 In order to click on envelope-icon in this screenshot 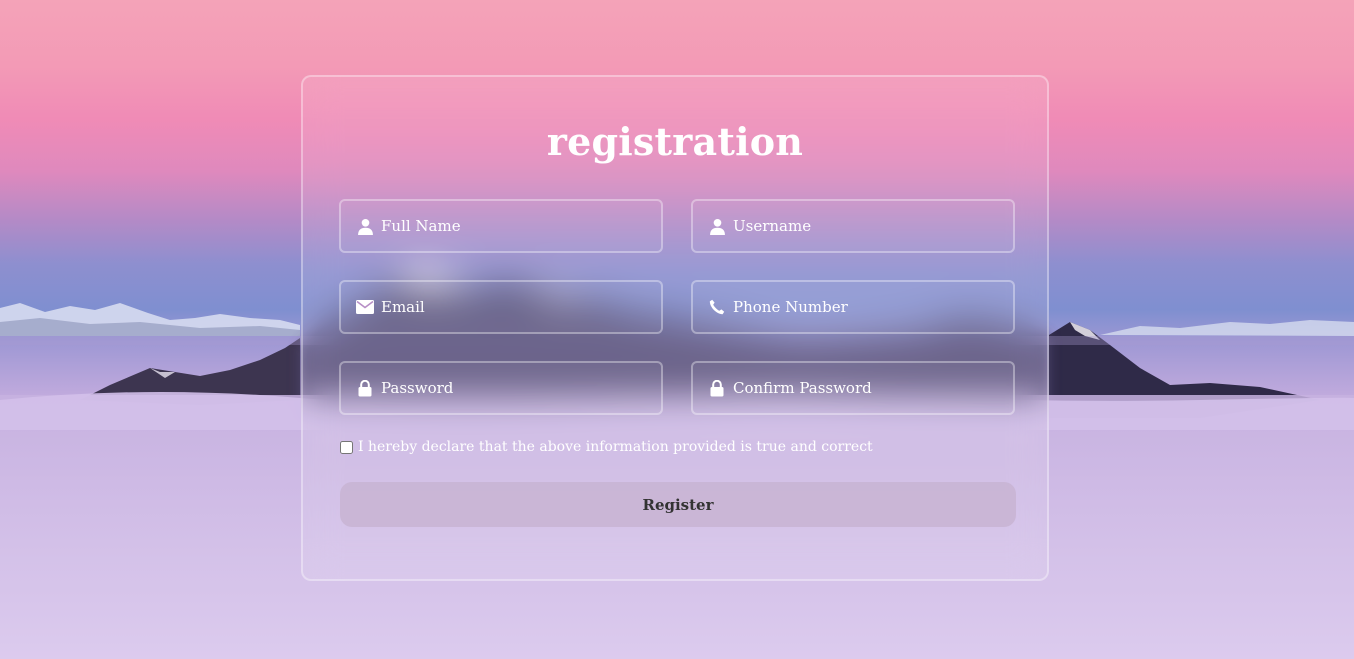, I will do `click(365, 307)`.